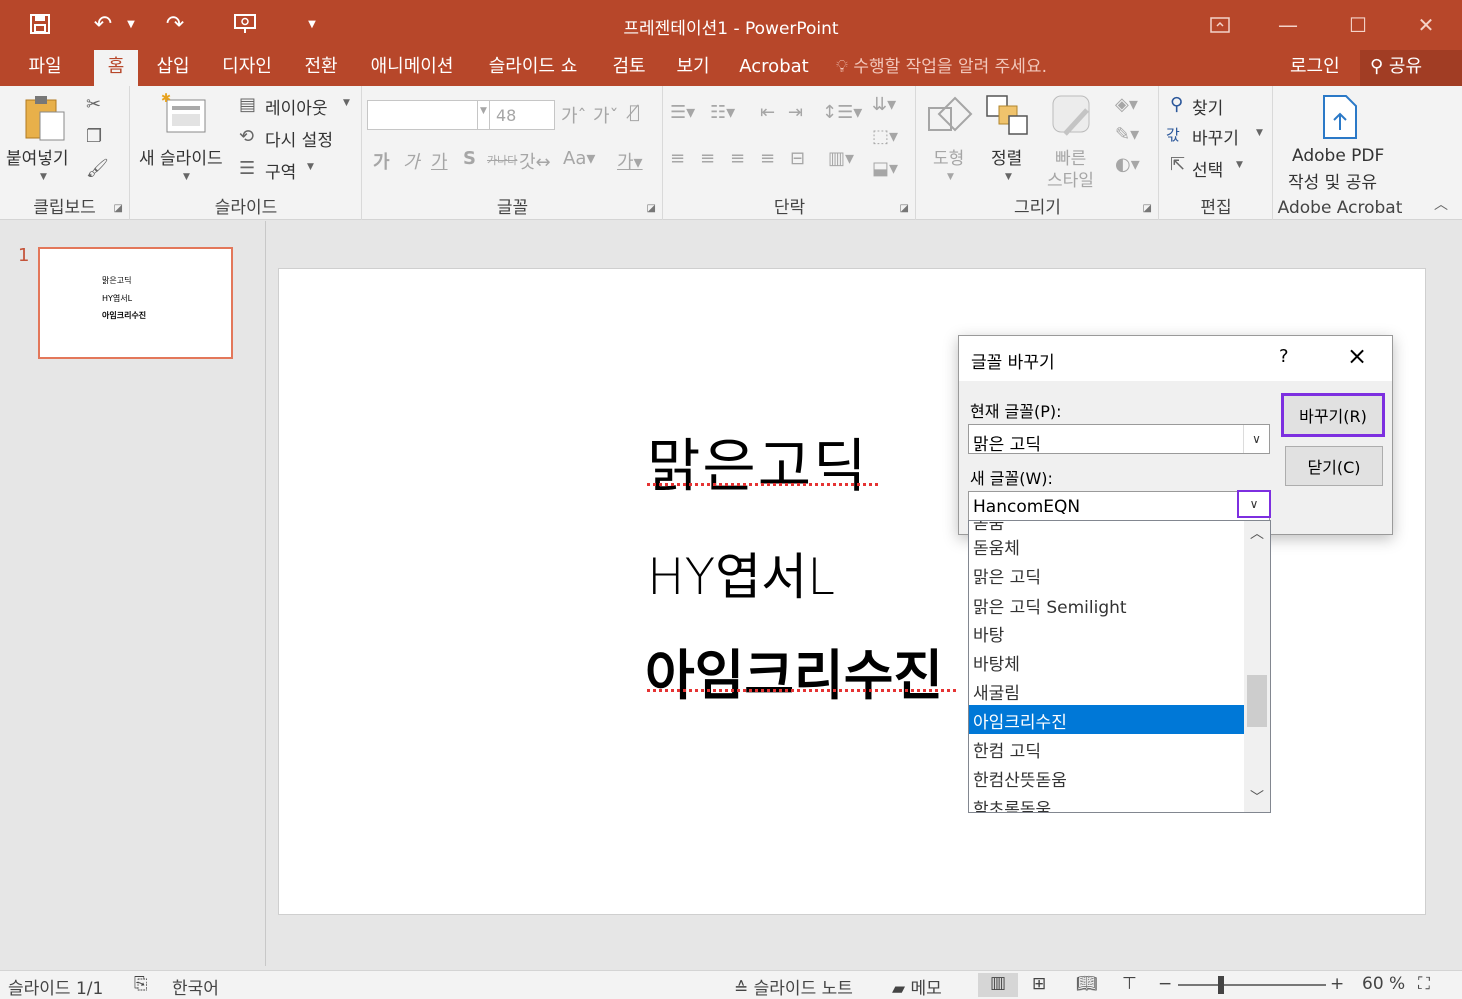  Describe the element at coordinates (1288, 25) in the screenshot. I see `minimize-icon: —` at that location.